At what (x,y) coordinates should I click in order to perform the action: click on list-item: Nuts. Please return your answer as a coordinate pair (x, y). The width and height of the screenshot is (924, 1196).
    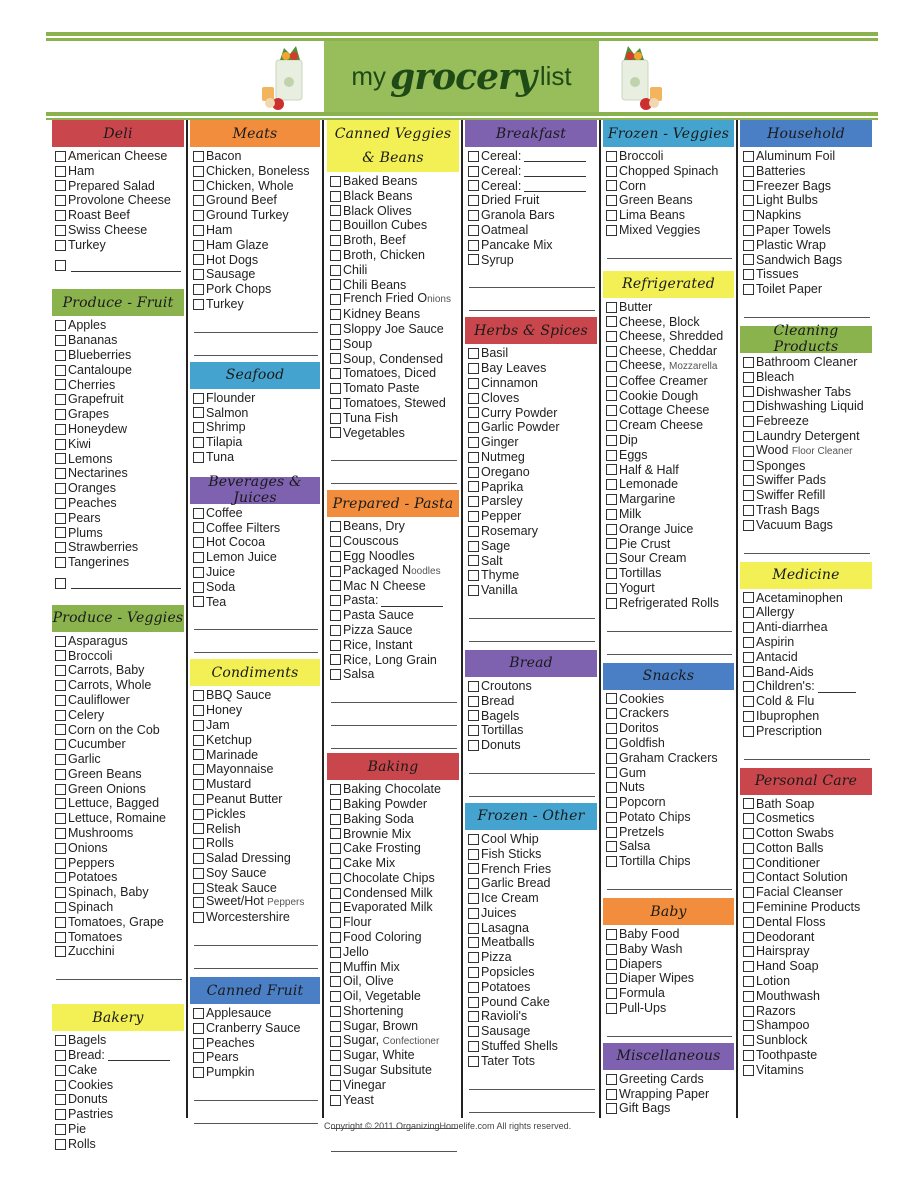
    Looking at the image, I should click on (670, 787).